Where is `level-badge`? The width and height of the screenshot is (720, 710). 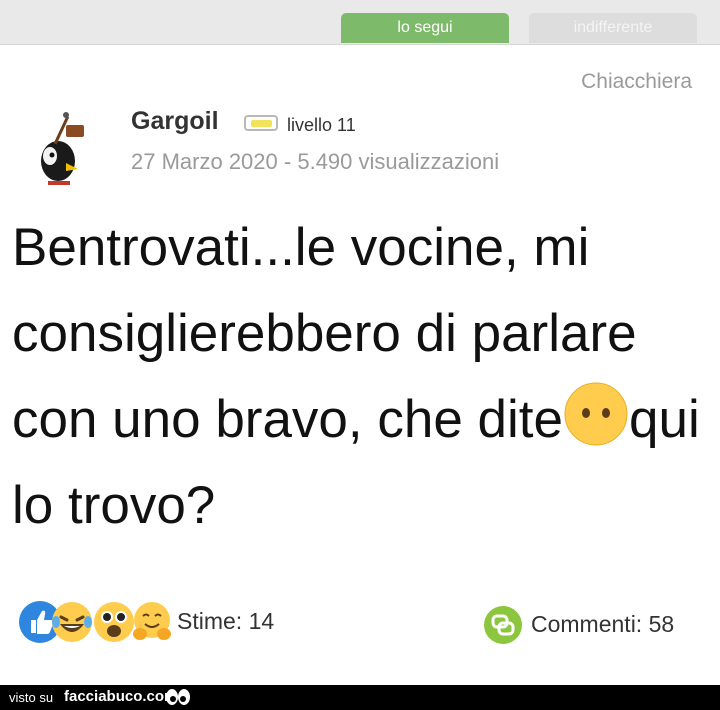
level-badge is located at coordinates (261, 123).